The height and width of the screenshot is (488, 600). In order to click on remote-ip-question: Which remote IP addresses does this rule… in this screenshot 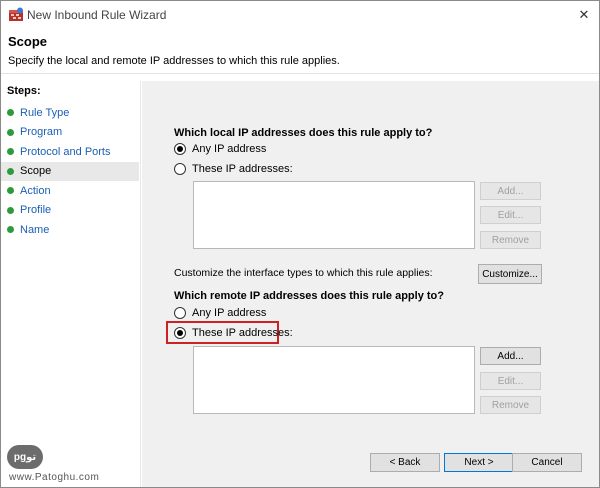, I will do `click(309, 296)`.